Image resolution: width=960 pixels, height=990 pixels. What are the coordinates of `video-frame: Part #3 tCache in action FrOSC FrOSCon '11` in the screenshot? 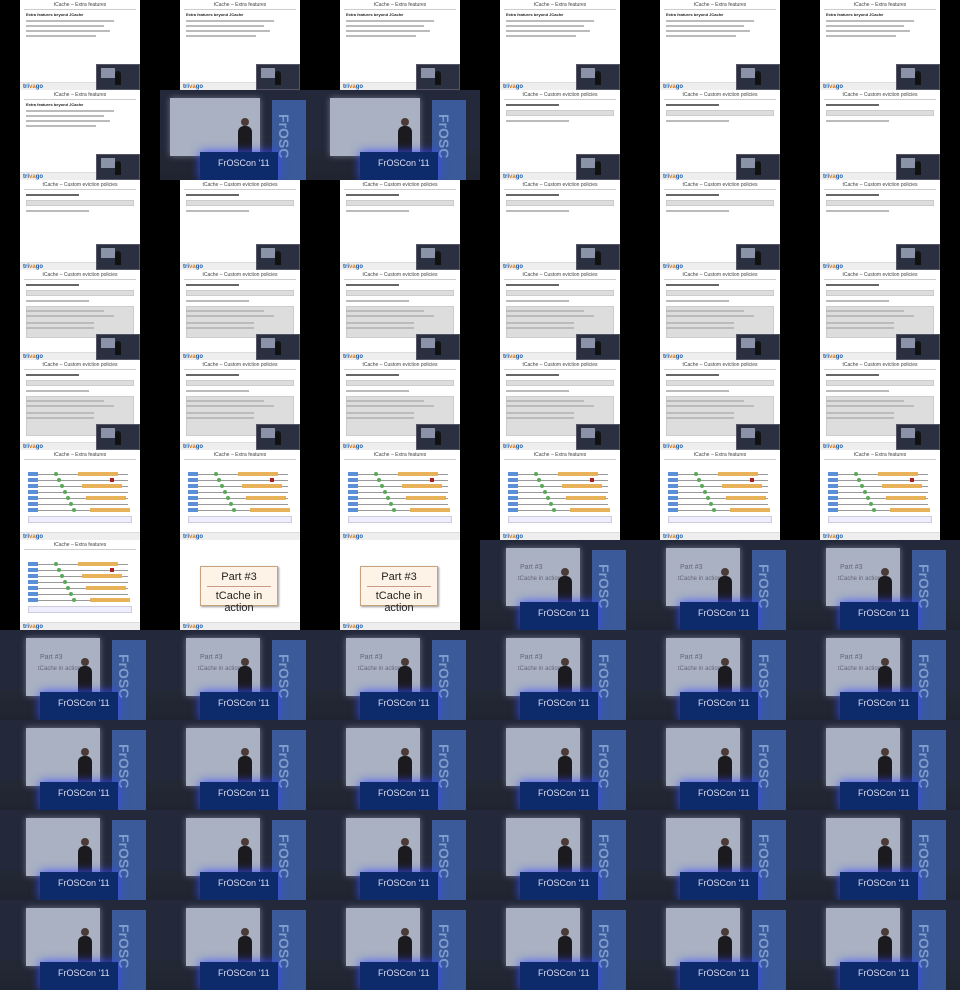 It's located at (880, 675).